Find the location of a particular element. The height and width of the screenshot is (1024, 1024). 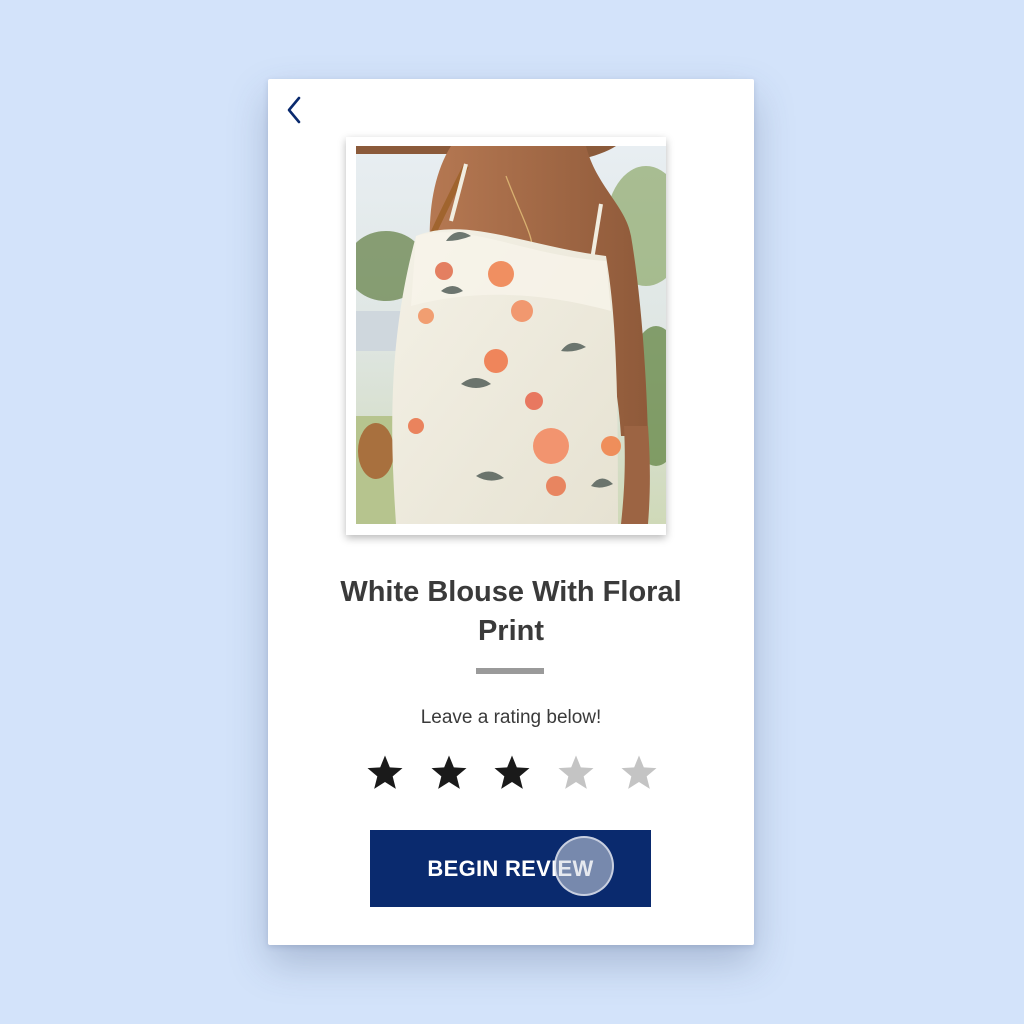

begin-review-button: BEGIN REVIEW is located at coordinates (510, 868).